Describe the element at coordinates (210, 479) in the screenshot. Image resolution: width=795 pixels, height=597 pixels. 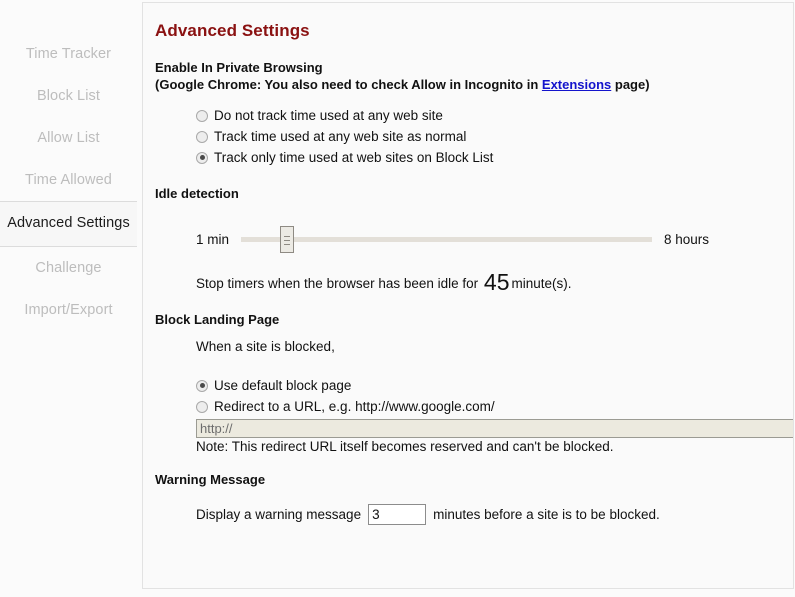
I see `warning-message-heading: Warning Message` at that location.